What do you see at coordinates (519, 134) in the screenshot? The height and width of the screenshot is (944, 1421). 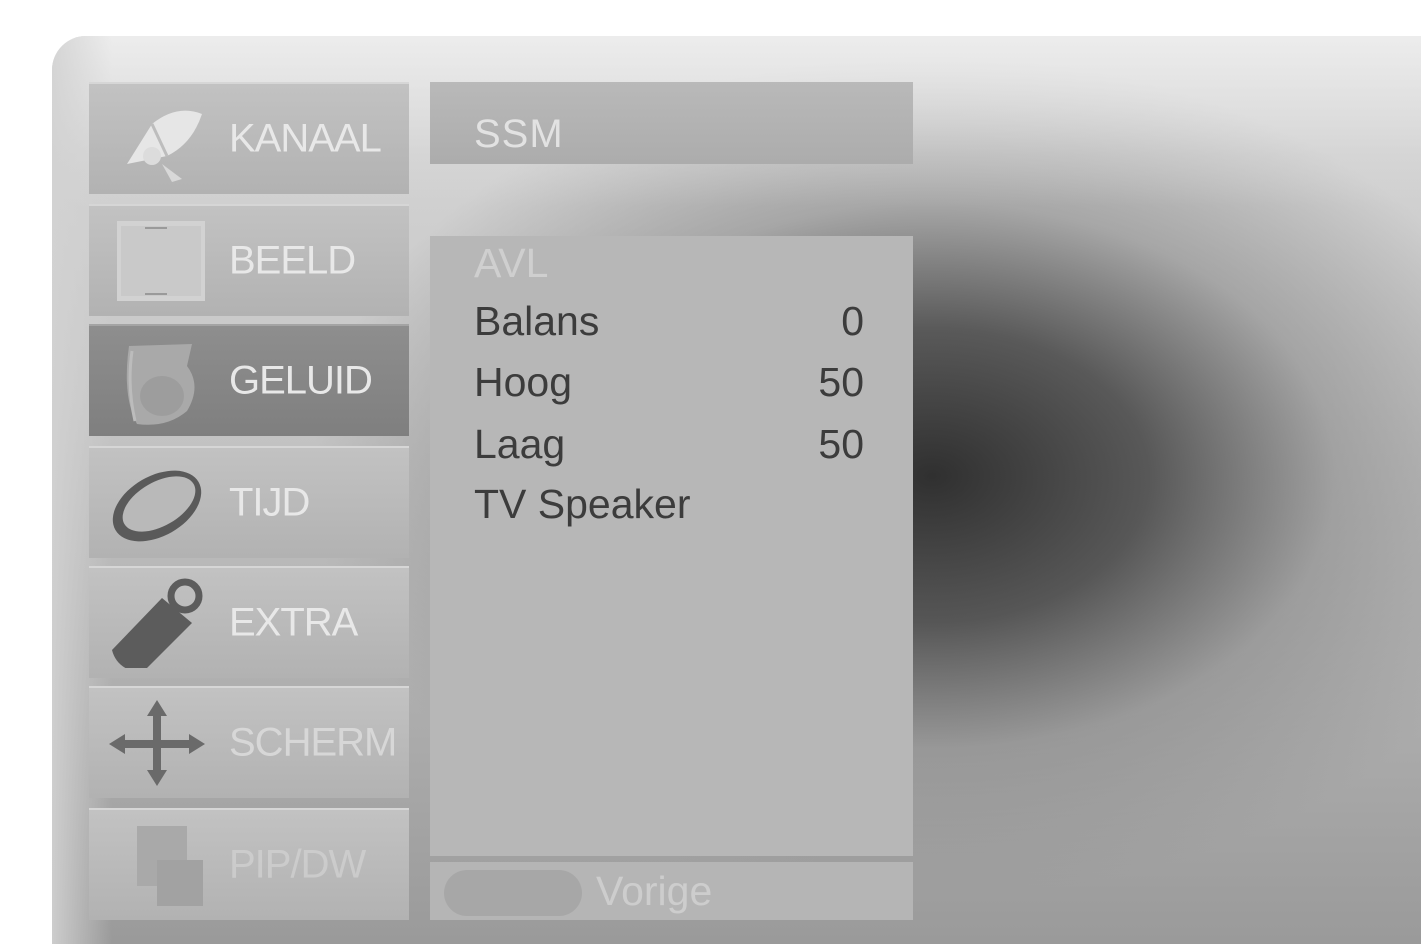 I see `submenu-title: SSM` at bounding box center [519, 134].